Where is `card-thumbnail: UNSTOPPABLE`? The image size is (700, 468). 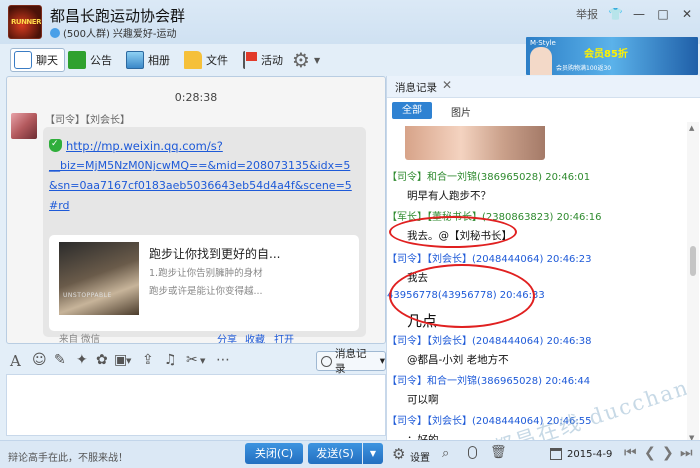
card-thumbnail: UNSTOPPABLE is located at coordinates (99, 278).